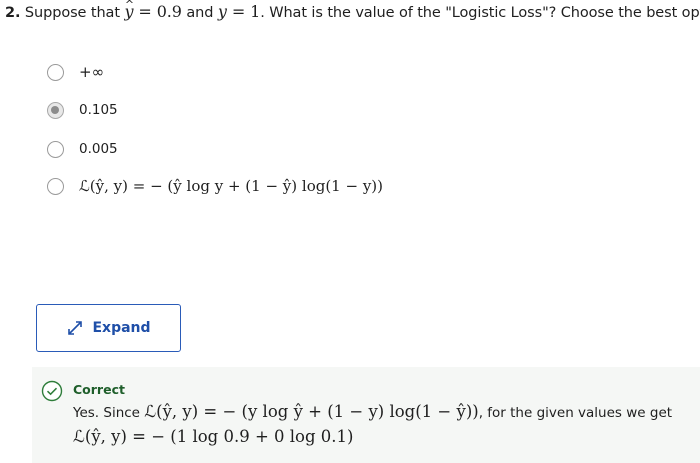 This screenshot has width=700, height=463. Describe the element at coordinates (246, 11) in the screenshot. I see `question-y-value: = 1` at that location.